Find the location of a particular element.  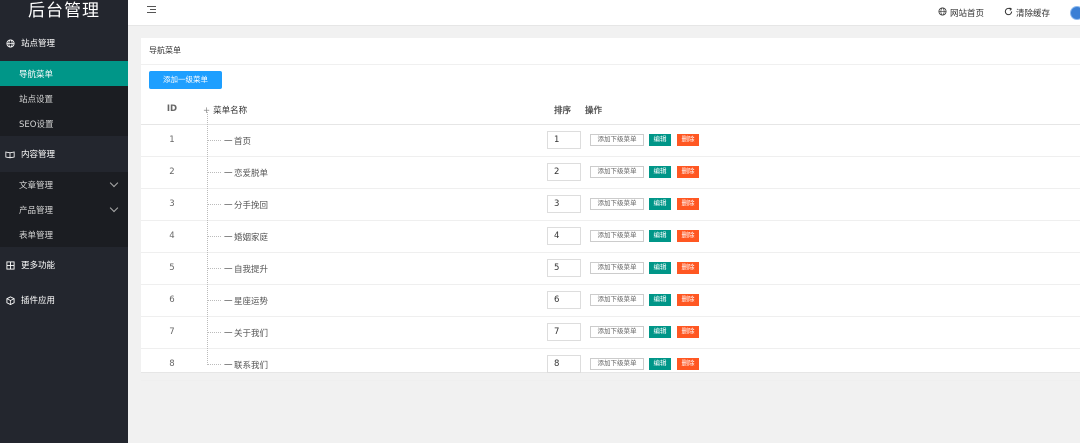

table-row: 5 一自我提升 添加下级菜单编辑删除 is located at coordinates (610, 261).